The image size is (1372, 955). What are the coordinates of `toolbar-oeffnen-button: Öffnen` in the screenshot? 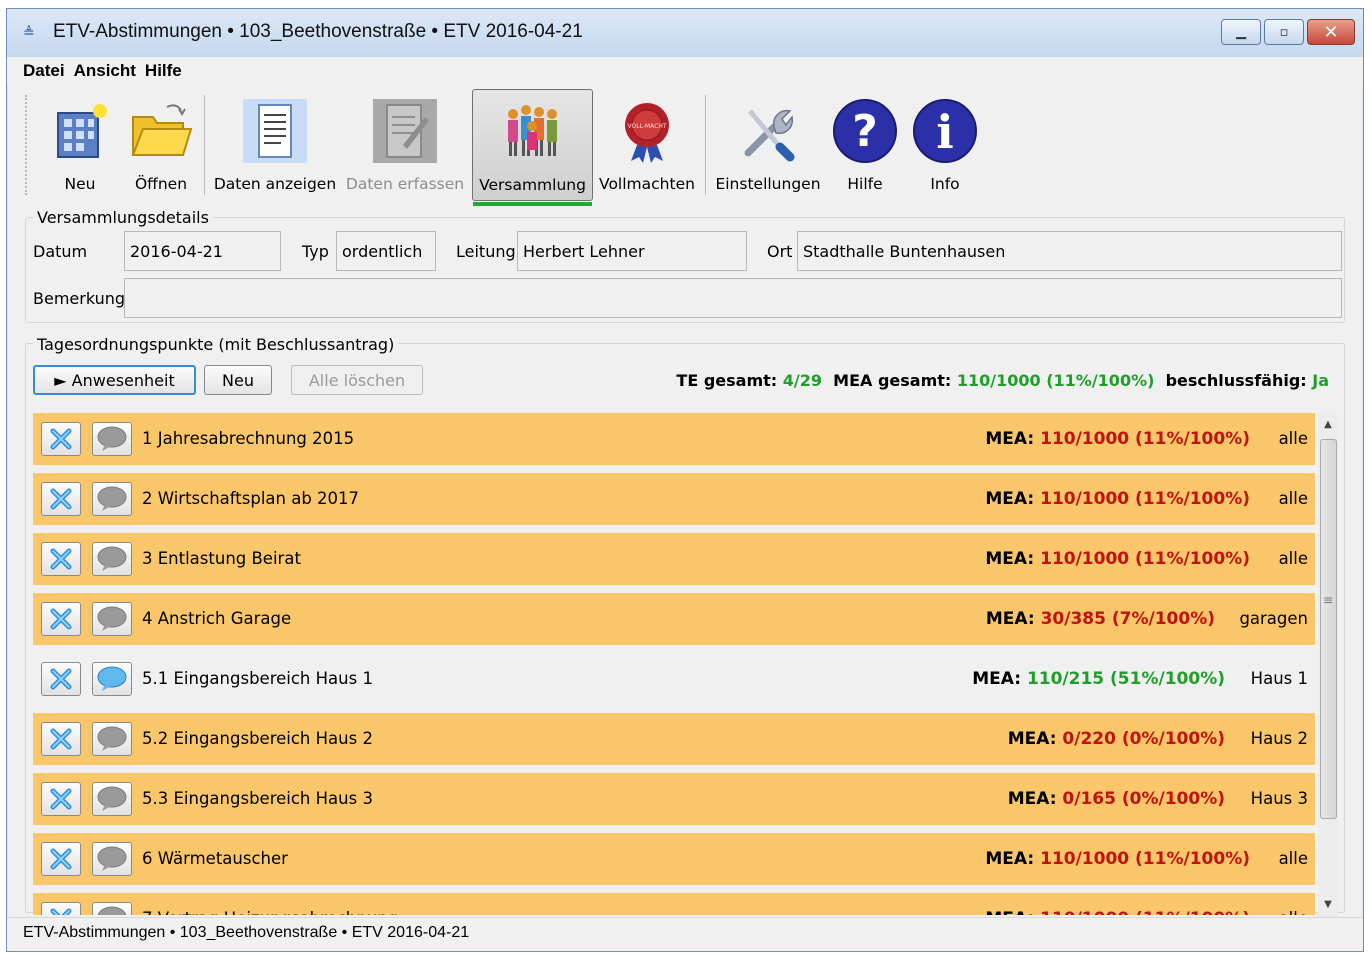 It's located at (161, 145).